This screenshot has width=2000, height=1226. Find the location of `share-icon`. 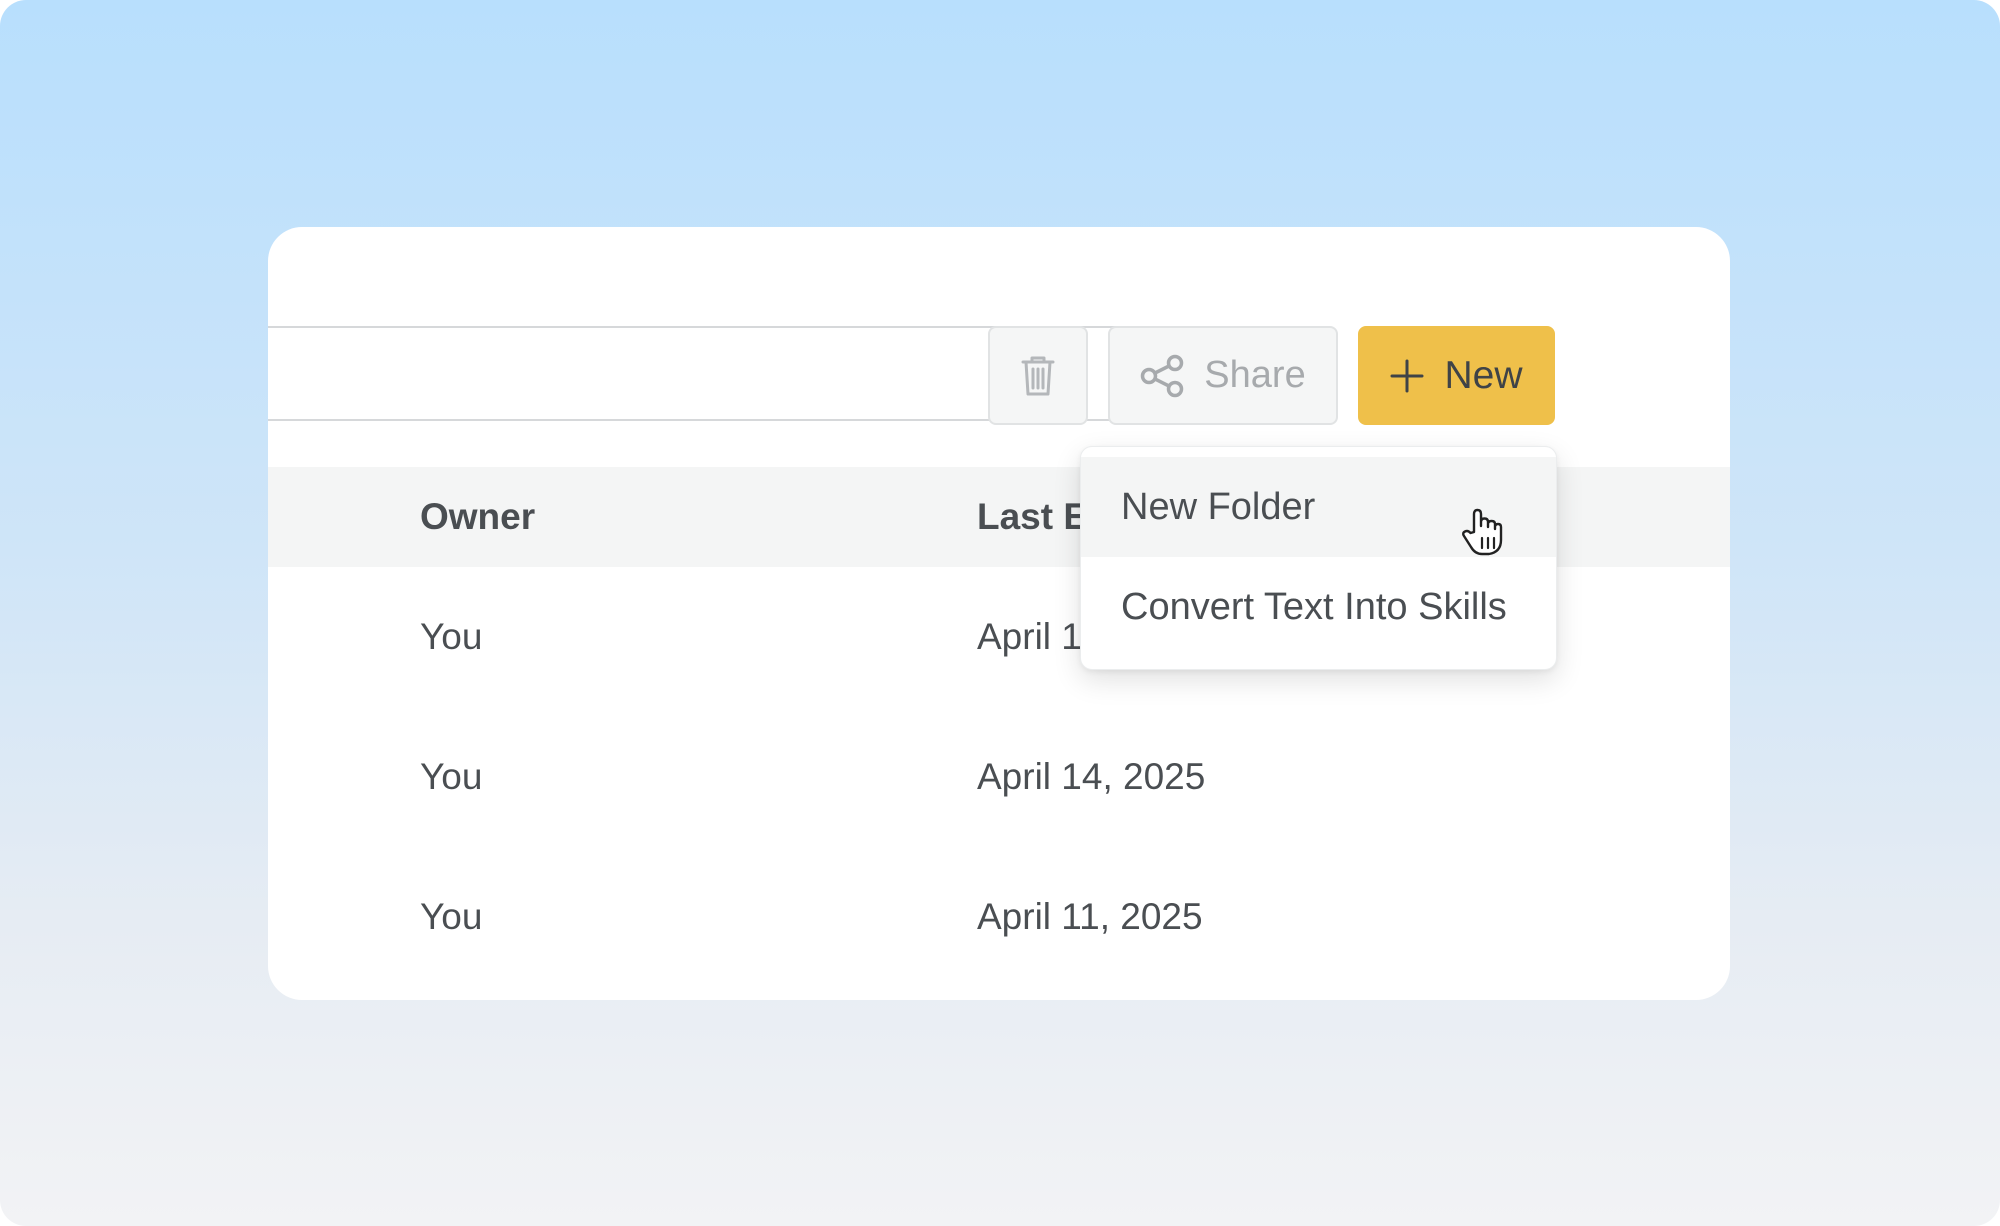

share-icon is located at coordinates (1162, 375).